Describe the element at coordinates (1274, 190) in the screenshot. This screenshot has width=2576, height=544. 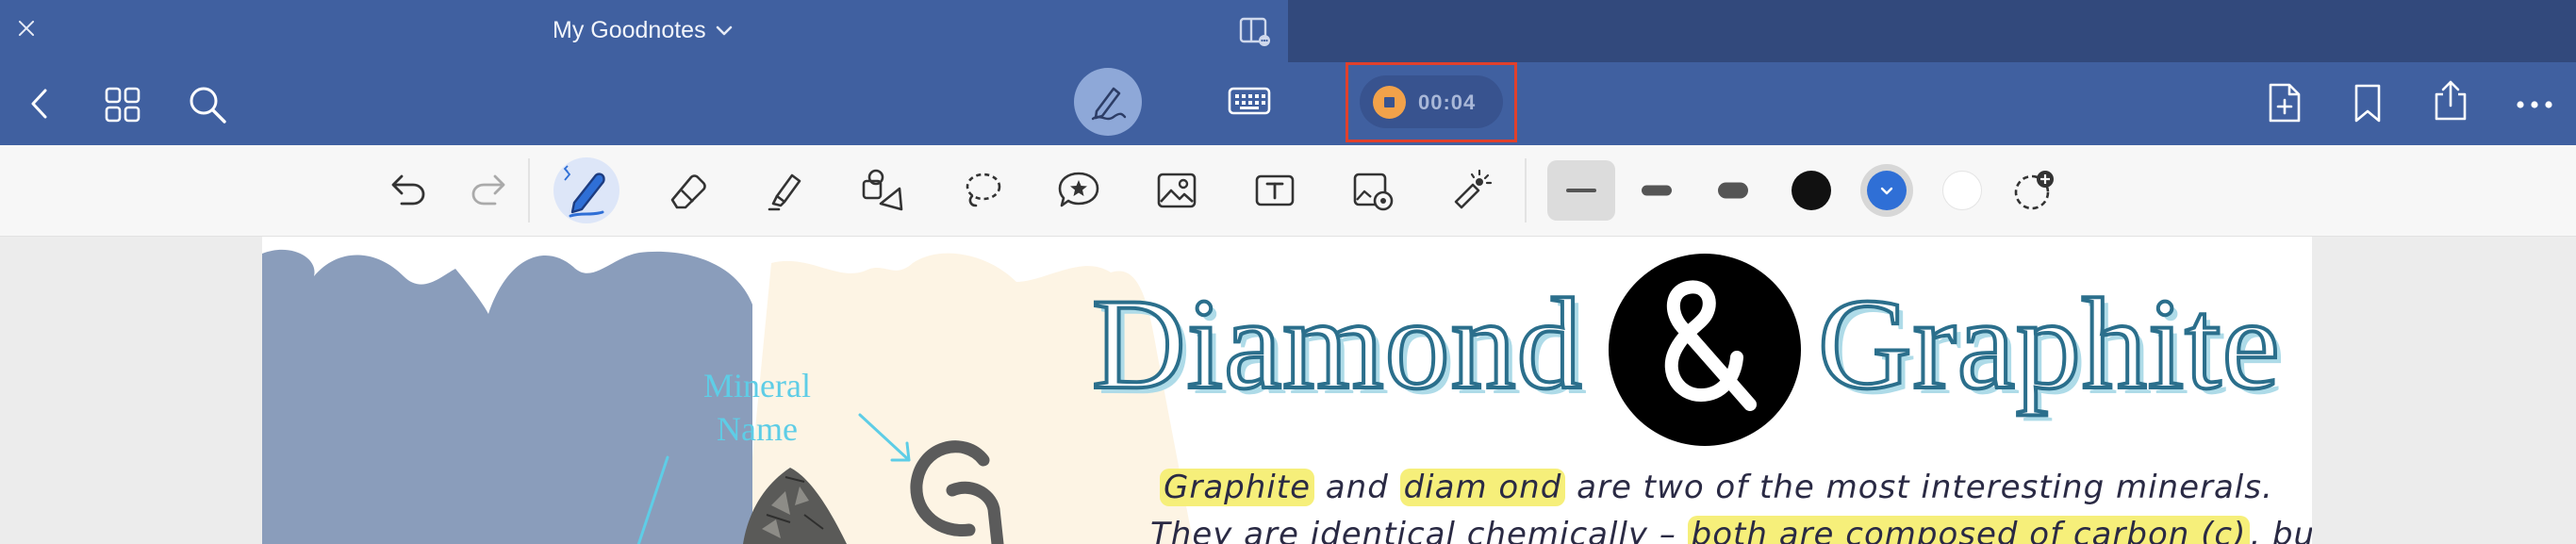
I see `text-box-icon` at that location.